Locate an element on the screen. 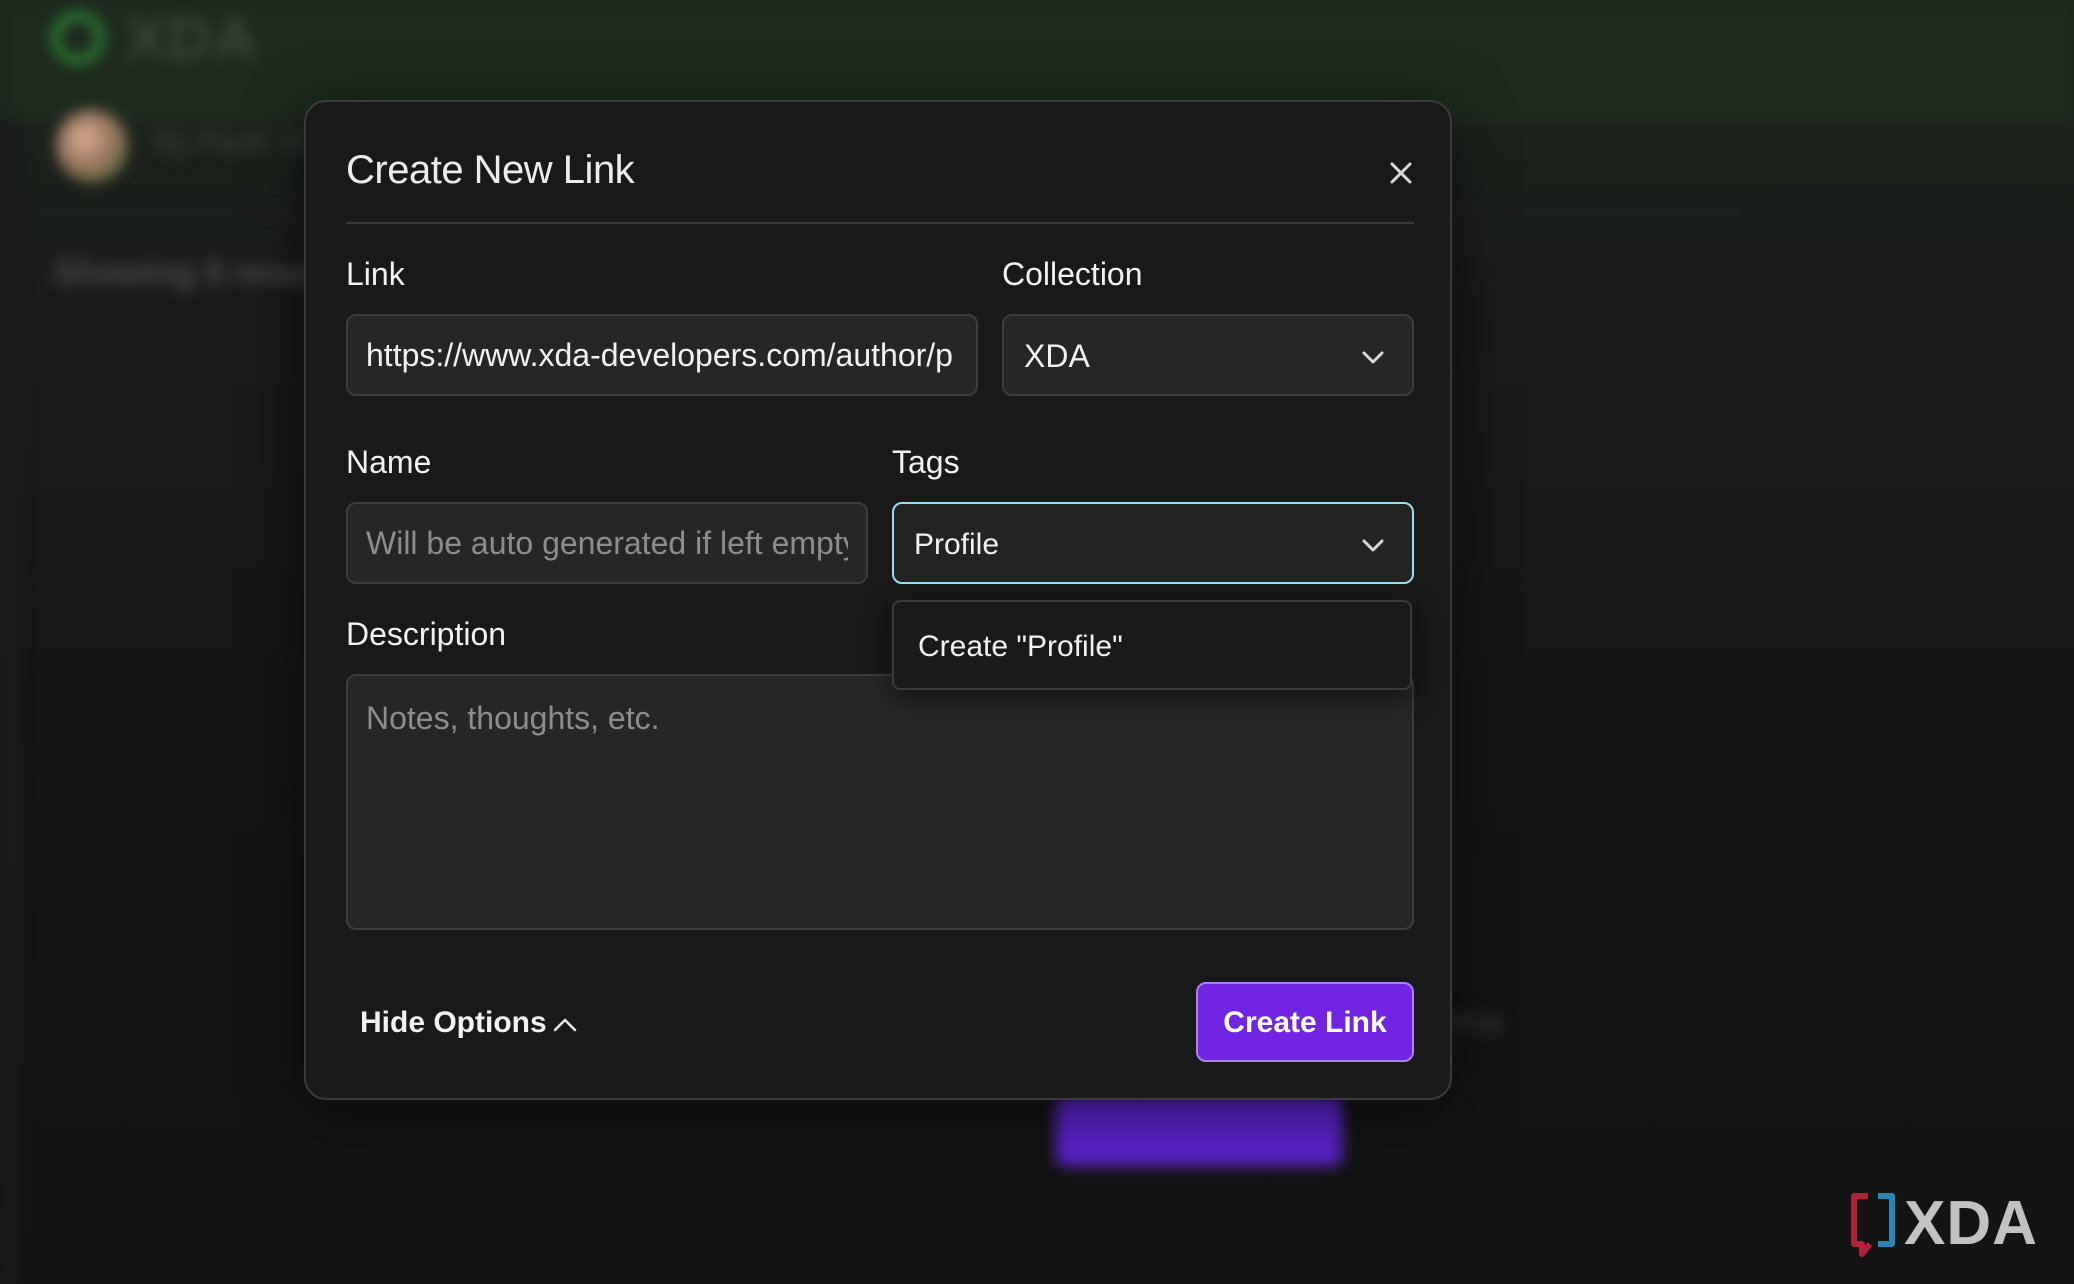 This screenshot has height=1284, width=2074. create-tag-option-label: Create "Profile" is located at coordinates (1020, 646).